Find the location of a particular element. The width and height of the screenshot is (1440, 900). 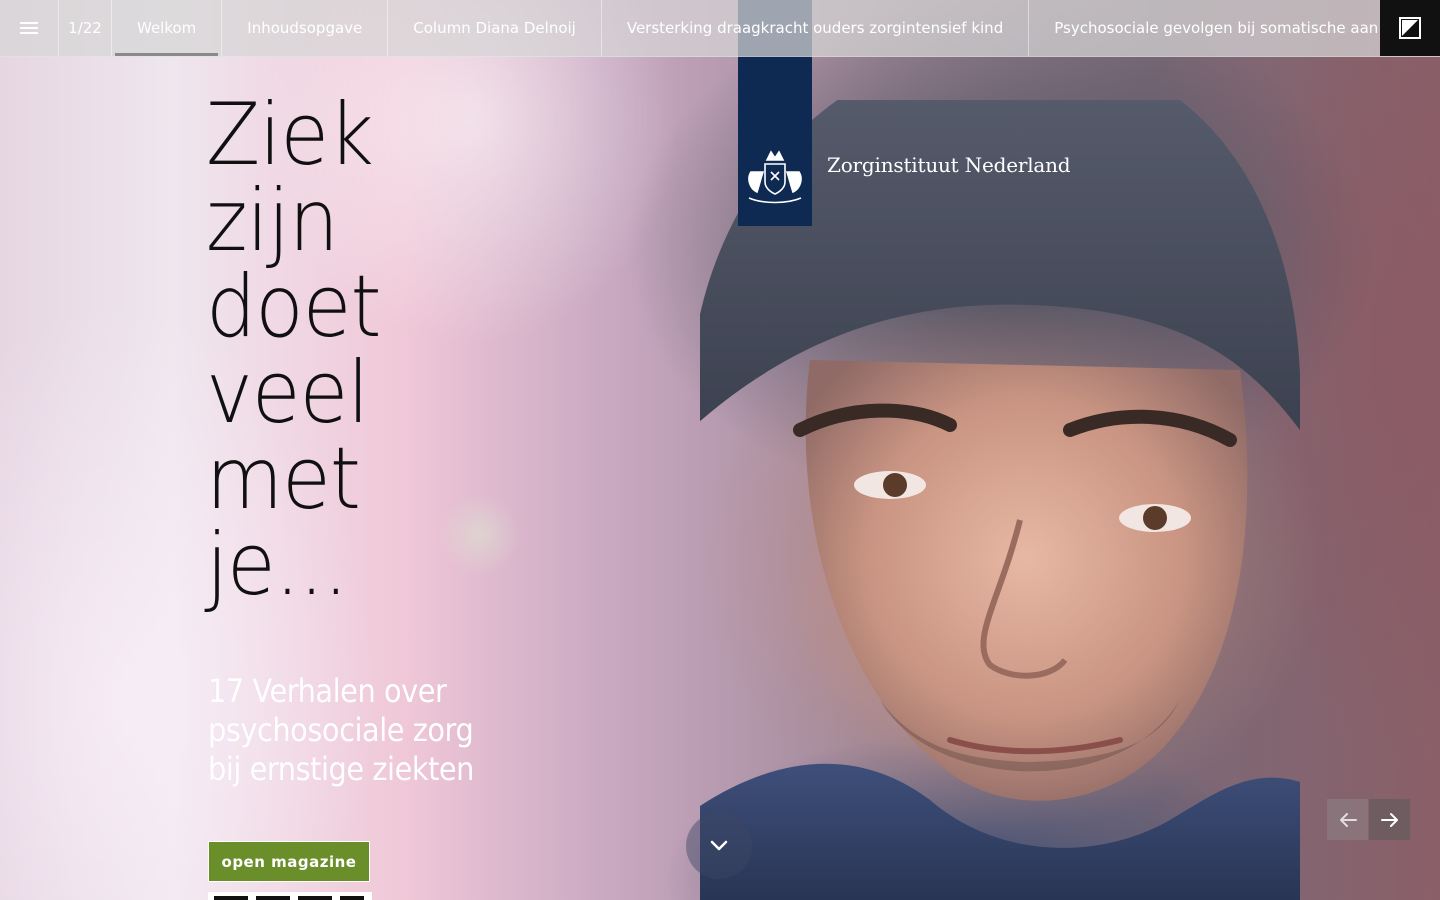

headline-line: Ziek is located at coordinates (290, 135).